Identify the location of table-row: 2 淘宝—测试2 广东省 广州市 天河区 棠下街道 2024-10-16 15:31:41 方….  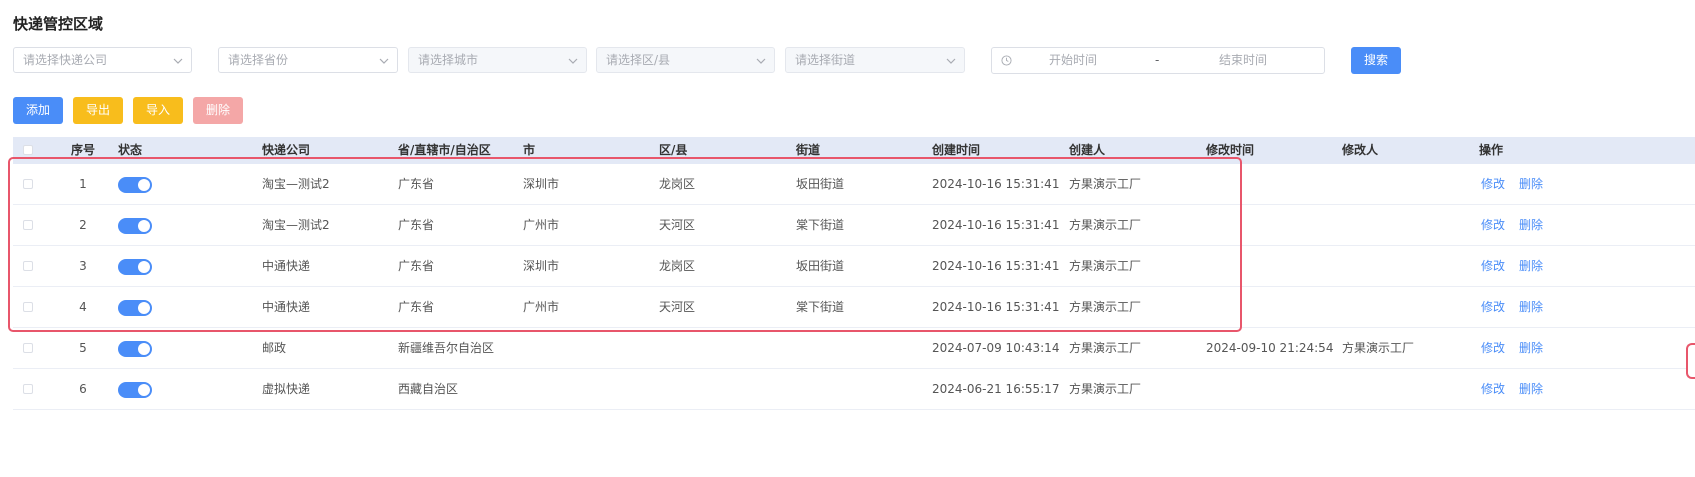
(854, 225).